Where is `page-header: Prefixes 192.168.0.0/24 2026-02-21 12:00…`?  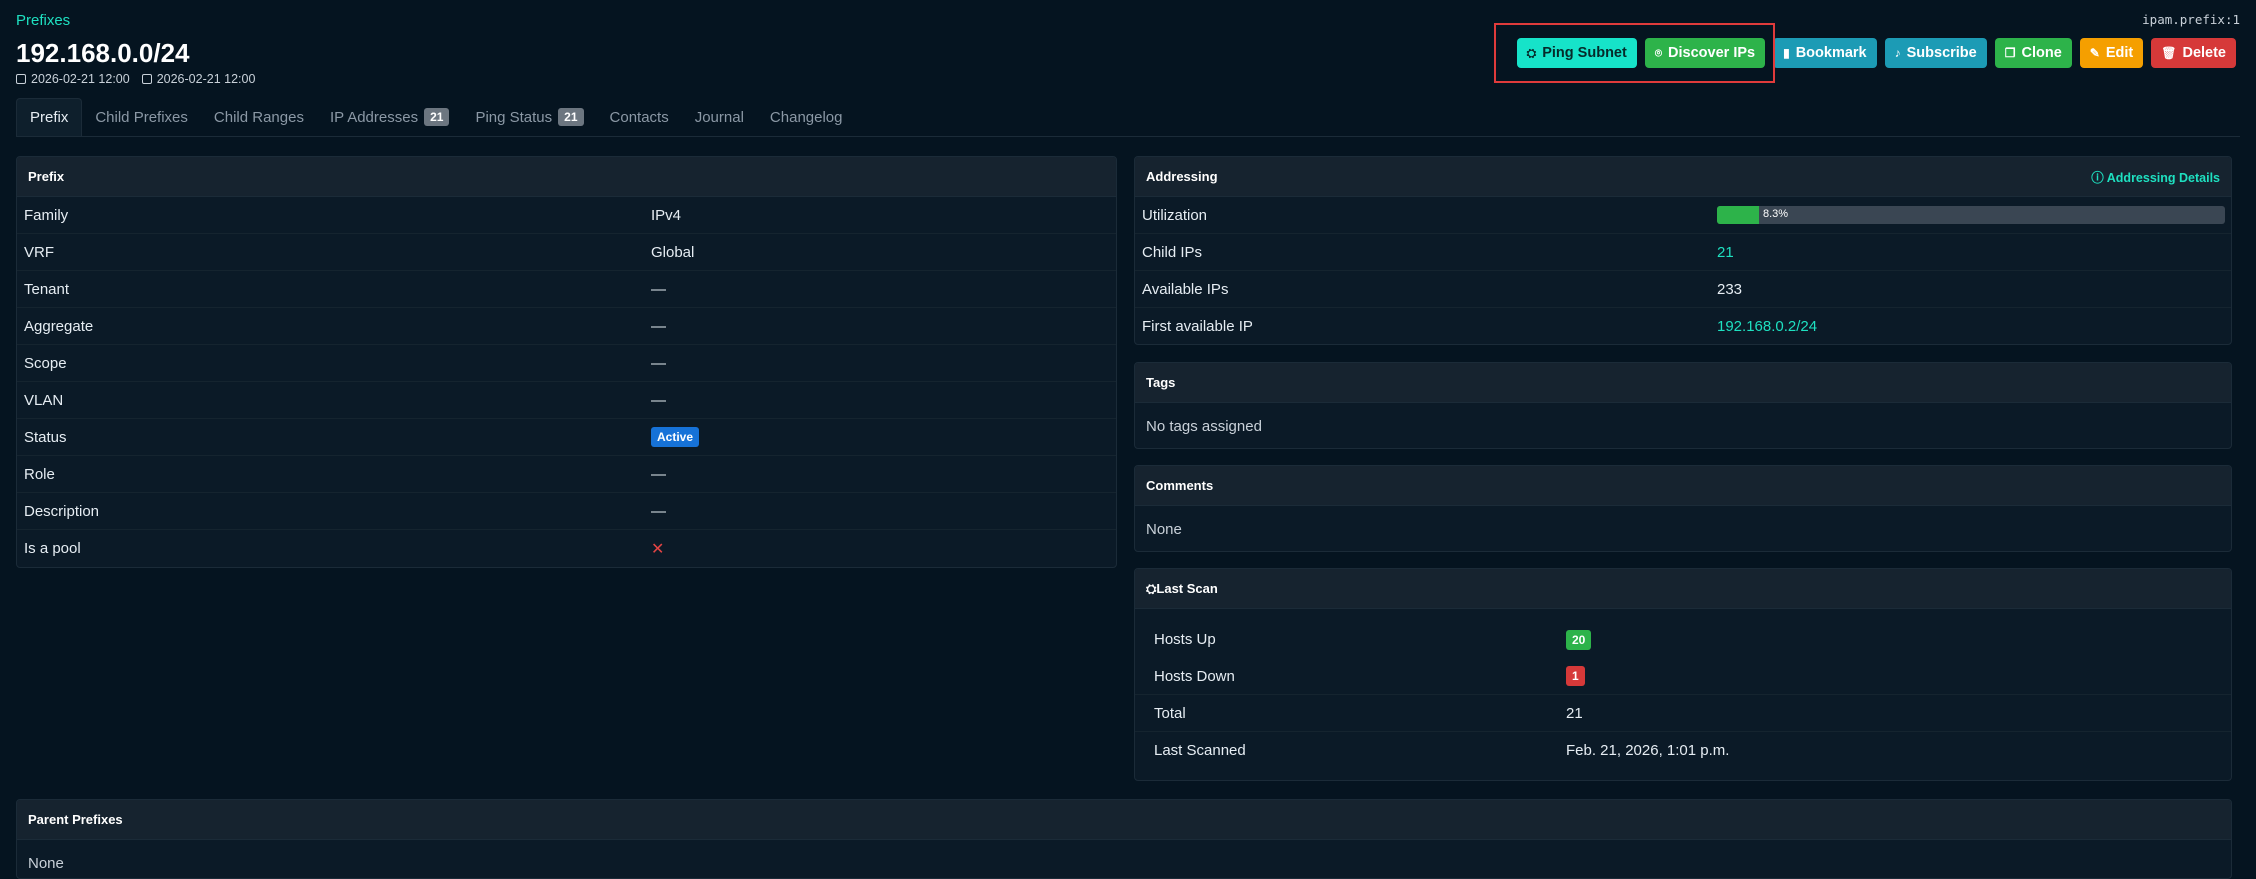 page-header: Prefixes 192.168.0.0/24 2026-02-21 12:00… is located at coordinates (1128, 48).